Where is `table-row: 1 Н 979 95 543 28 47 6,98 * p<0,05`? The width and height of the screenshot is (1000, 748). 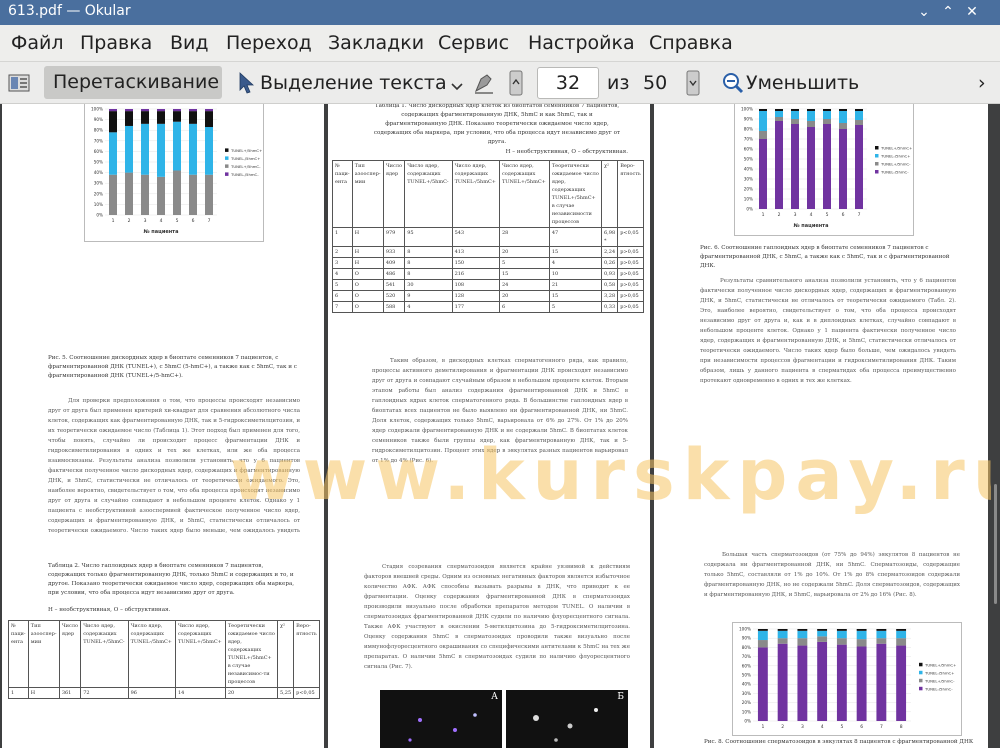
table-row: 1 Н 979 95 543 28 47 6,98 * p<0,05 is located at coordinates (488, 237).